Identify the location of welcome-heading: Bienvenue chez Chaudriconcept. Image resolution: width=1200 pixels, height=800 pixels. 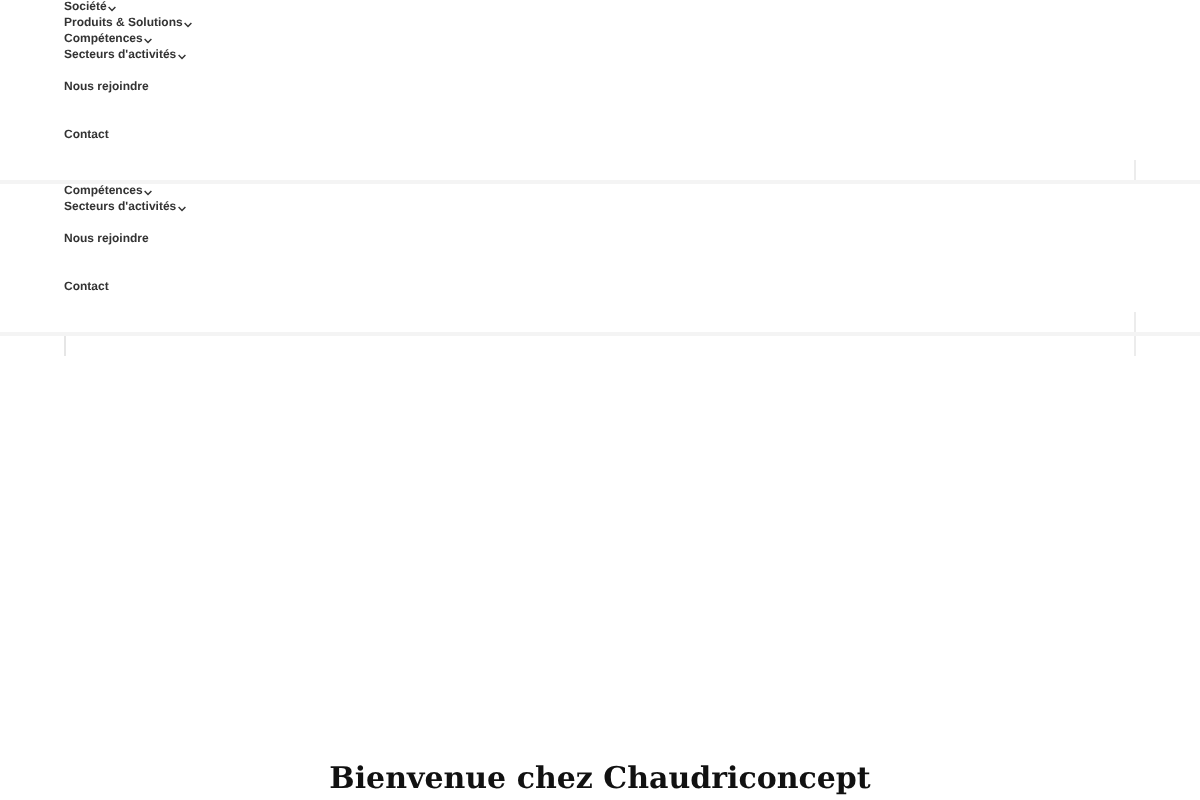
(600, 778).